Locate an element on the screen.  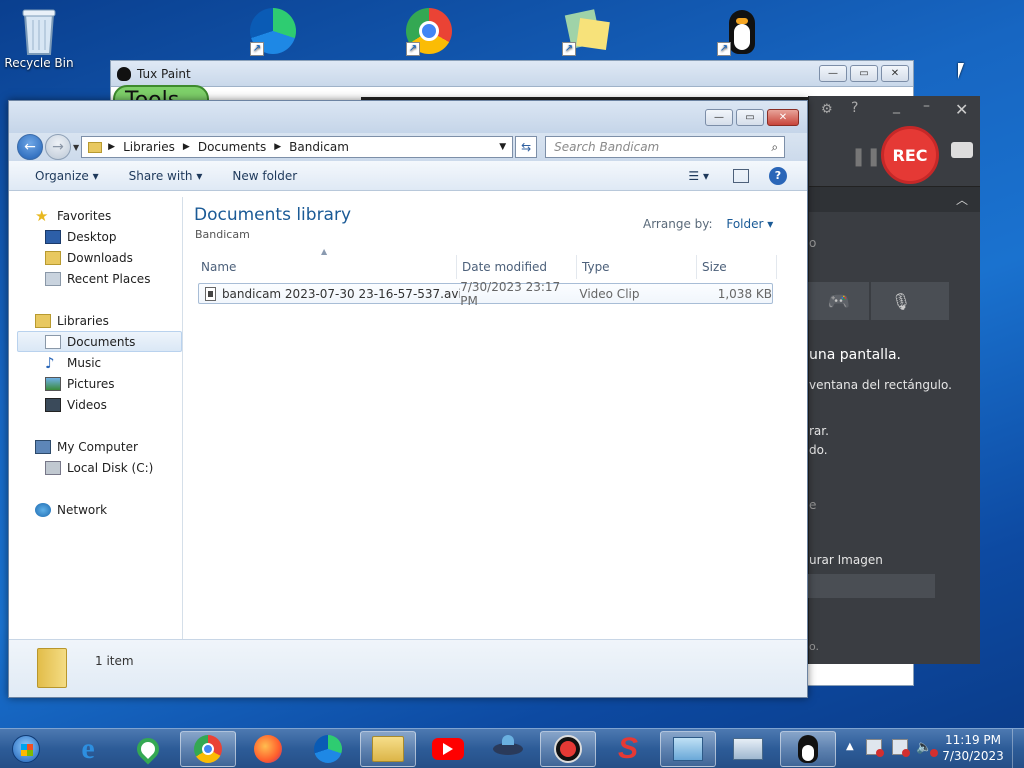
recent-places-icon is located at coordinates (53, 278).